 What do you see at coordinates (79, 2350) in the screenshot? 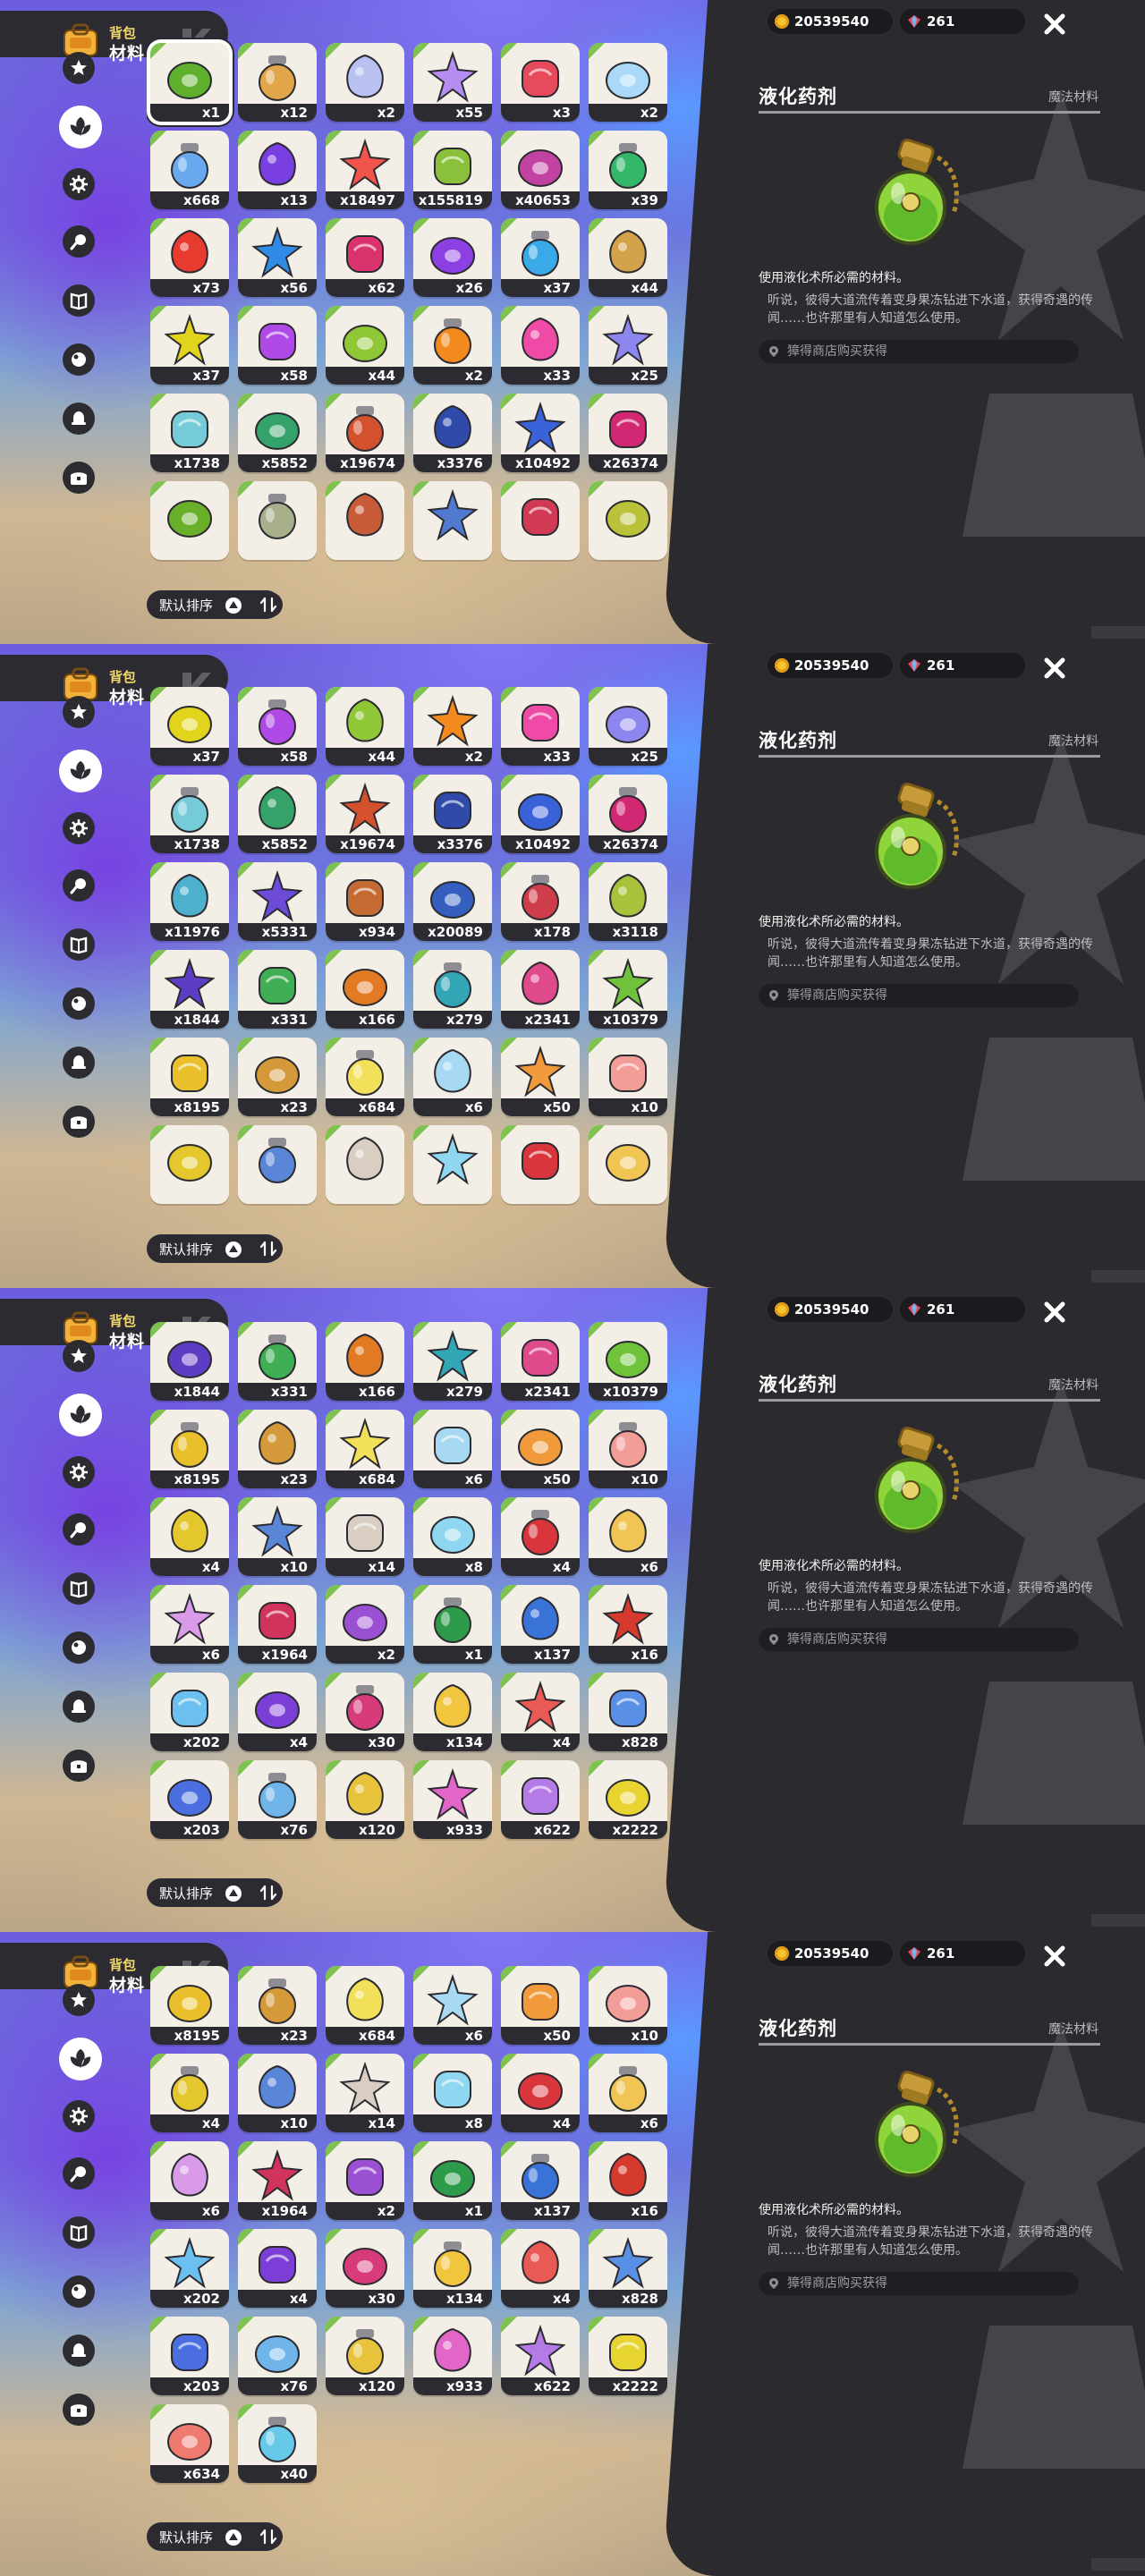
I see `category-bell-tab` at bounding box center [79, 2350].